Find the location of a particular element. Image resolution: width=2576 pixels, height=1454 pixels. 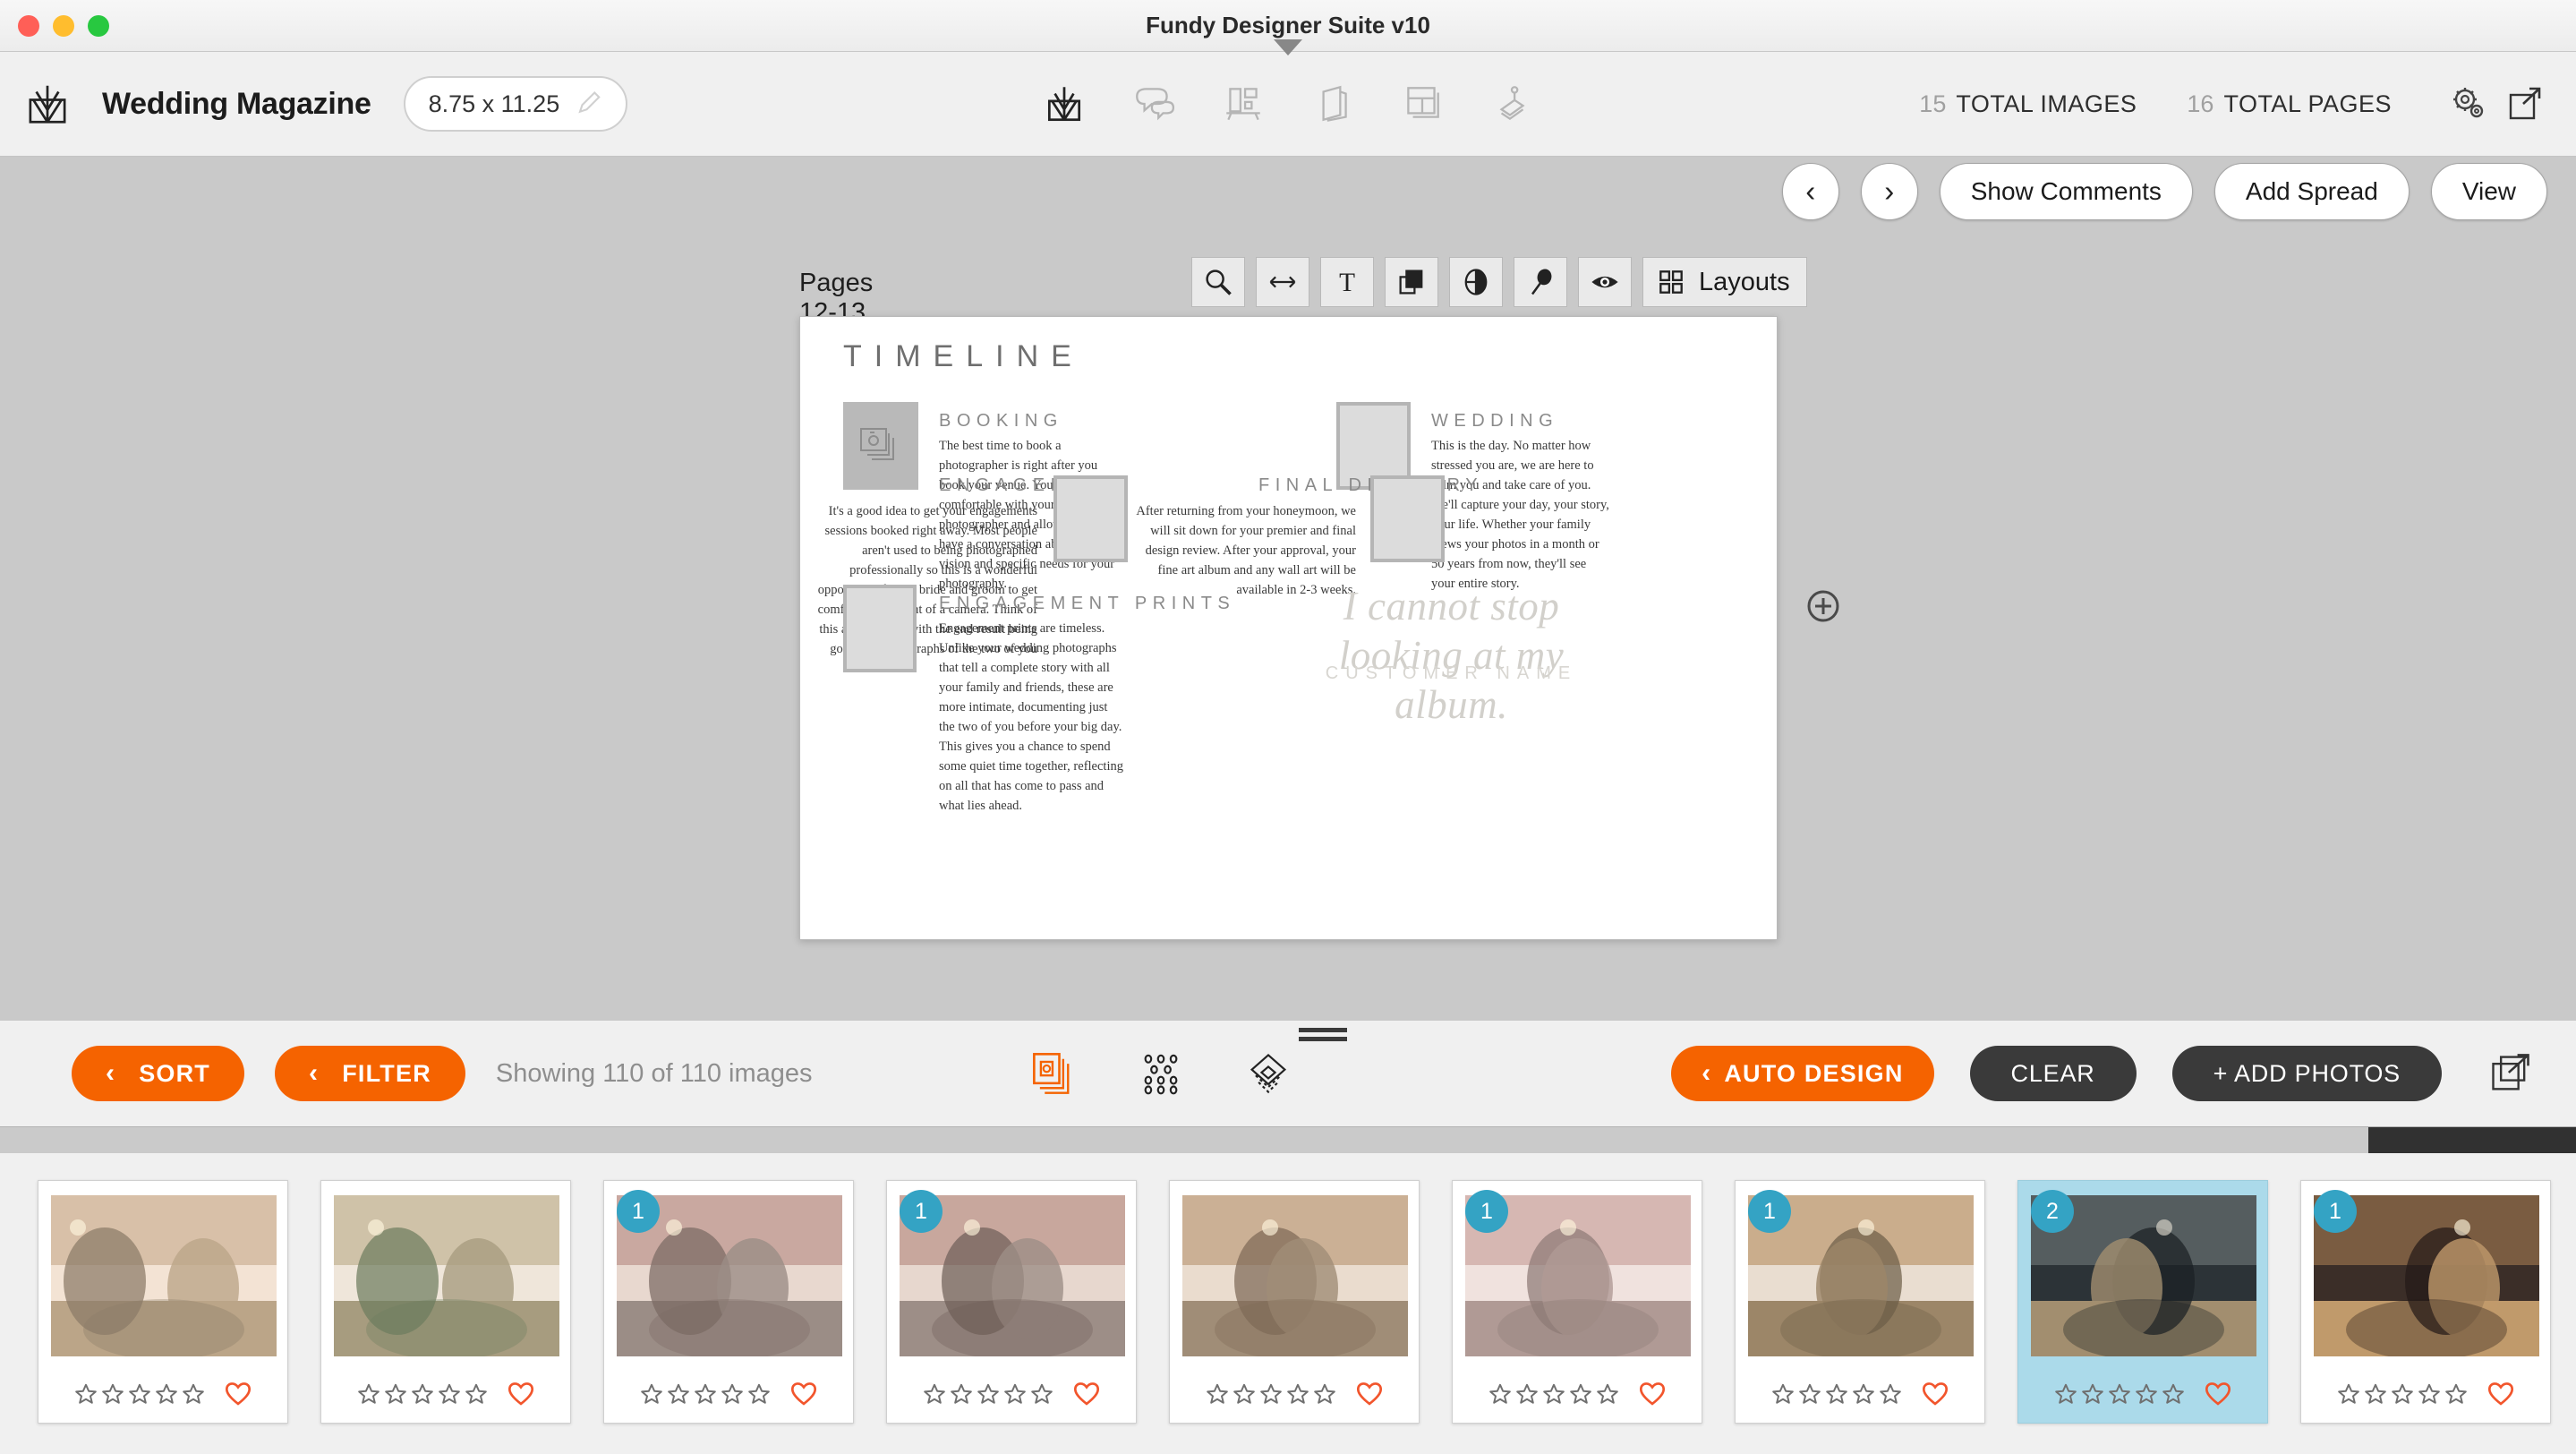

pencil-icon is located at coordinates (589, 103).